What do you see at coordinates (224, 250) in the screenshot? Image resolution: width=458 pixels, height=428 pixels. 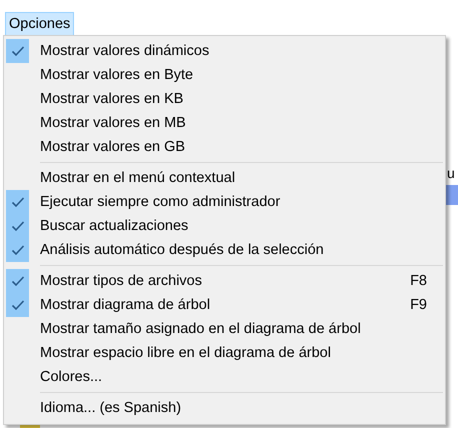 I see `menu-item: Análisis automático después de la selección` at bounding box center [224, 250].